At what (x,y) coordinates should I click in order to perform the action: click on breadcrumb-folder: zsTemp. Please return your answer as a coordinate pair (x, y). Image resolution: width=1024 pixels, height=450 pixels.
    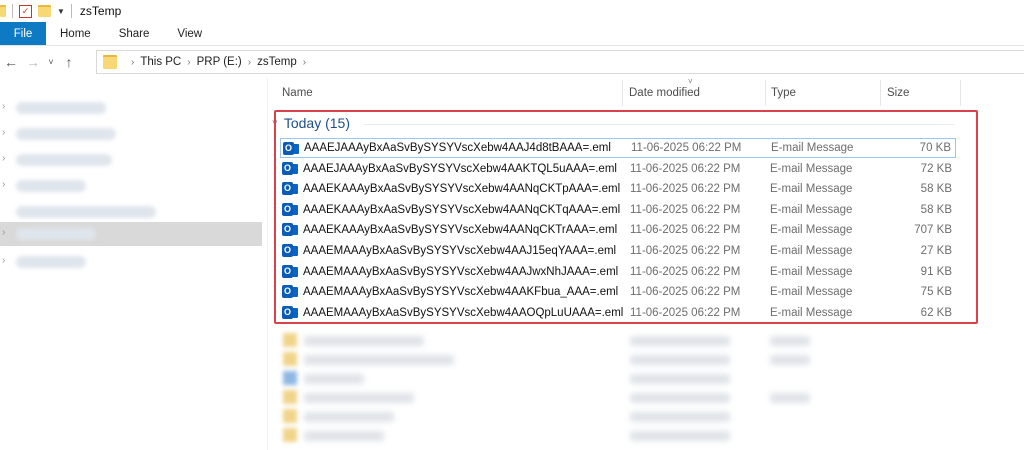
    Looking at the image, I should click on (277, 62).